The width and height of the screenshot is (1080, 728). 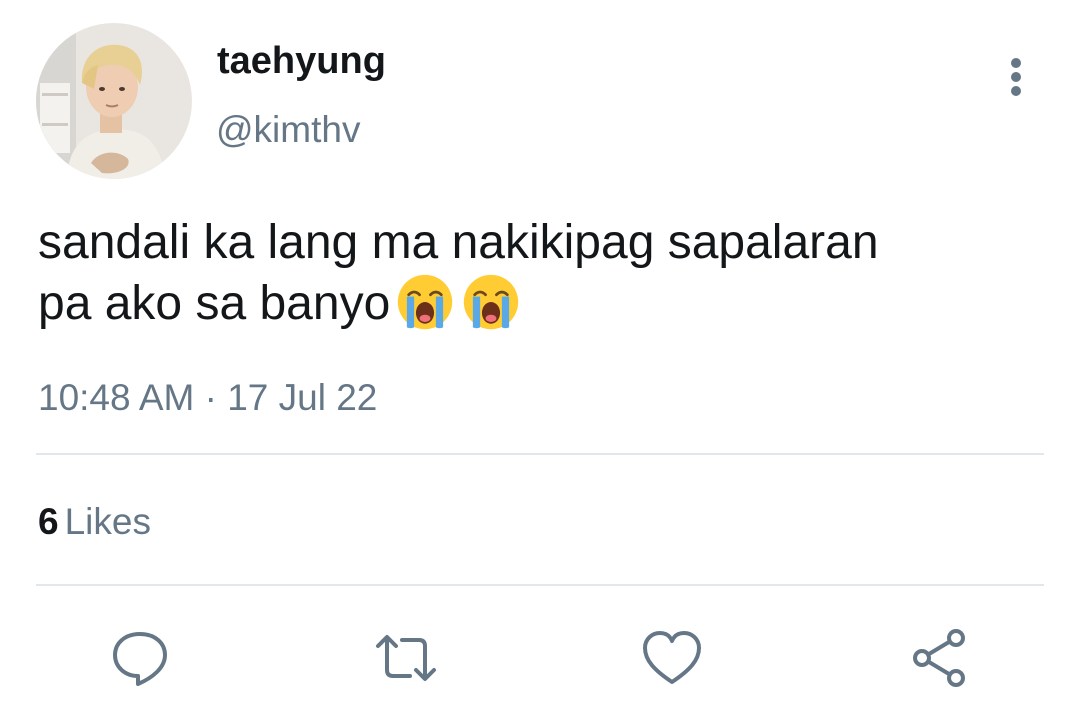 I want to click on more-options-icon, so click(x=1017, y=75).